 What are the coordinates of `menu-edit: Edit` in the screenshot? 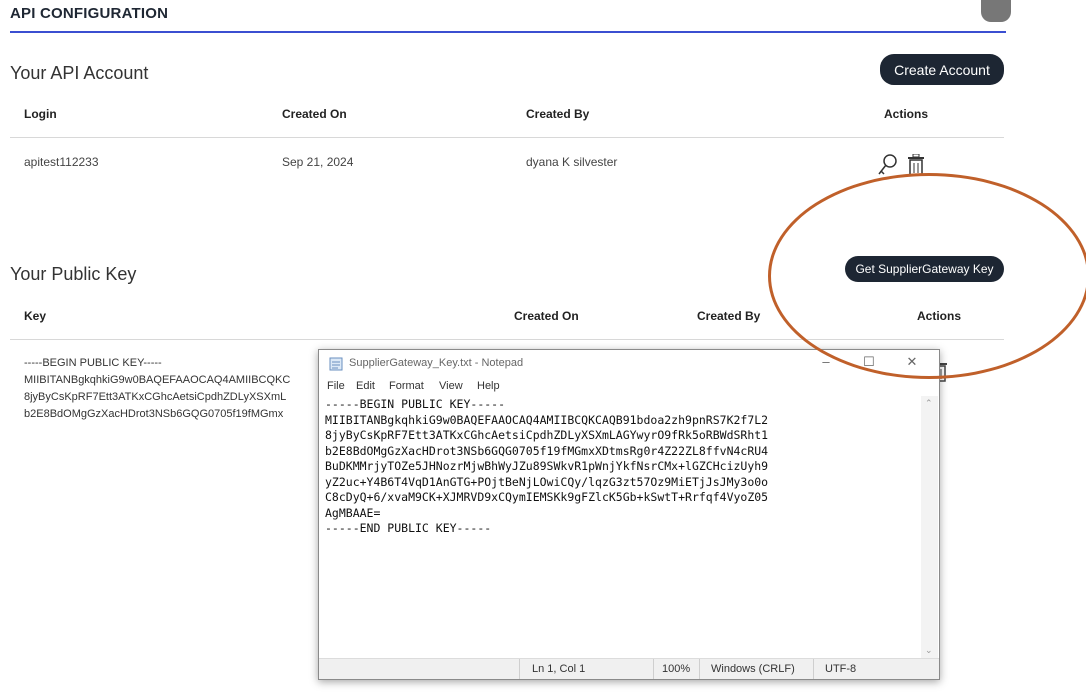 It's located at (365, 386).